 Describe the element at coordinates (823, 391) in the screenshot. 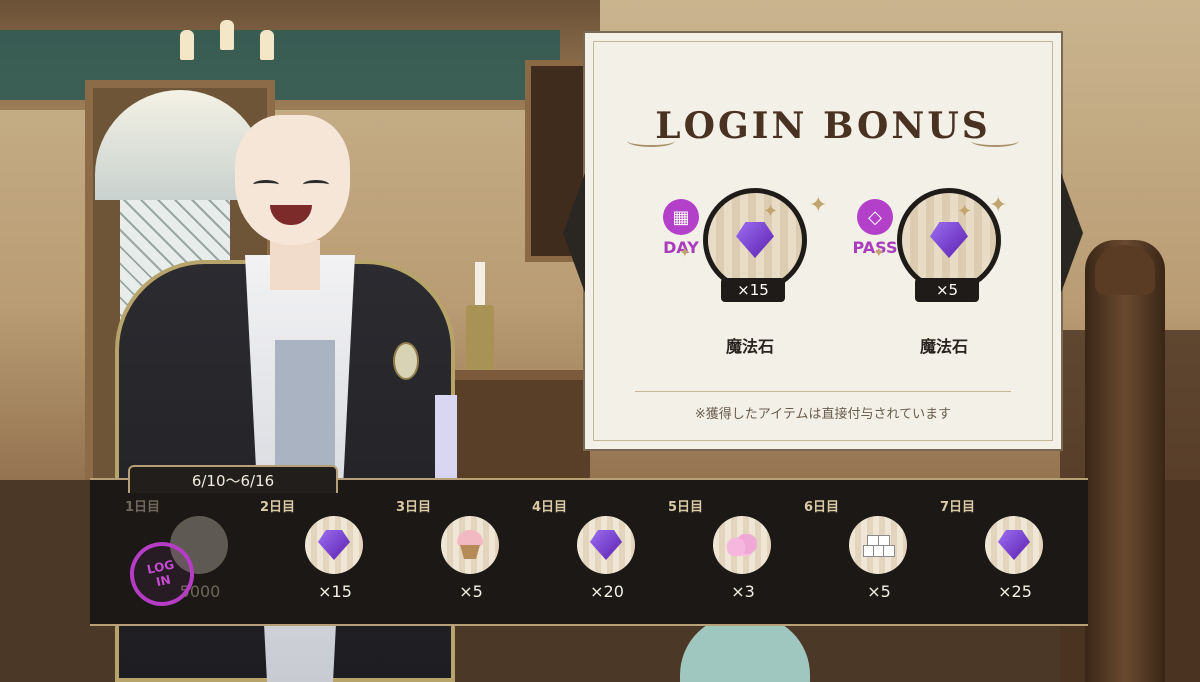

I see `card-divider` at that location.